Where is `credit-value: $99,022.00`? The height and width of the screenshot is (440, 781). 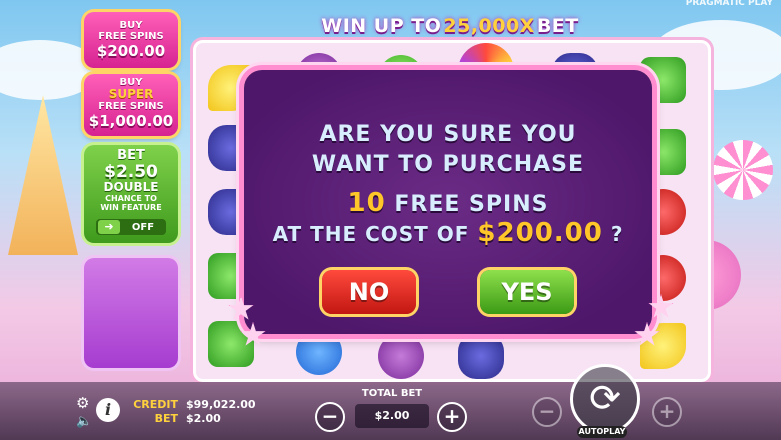 credit-value: $99,022.00 is located at coordinates (221, 404).